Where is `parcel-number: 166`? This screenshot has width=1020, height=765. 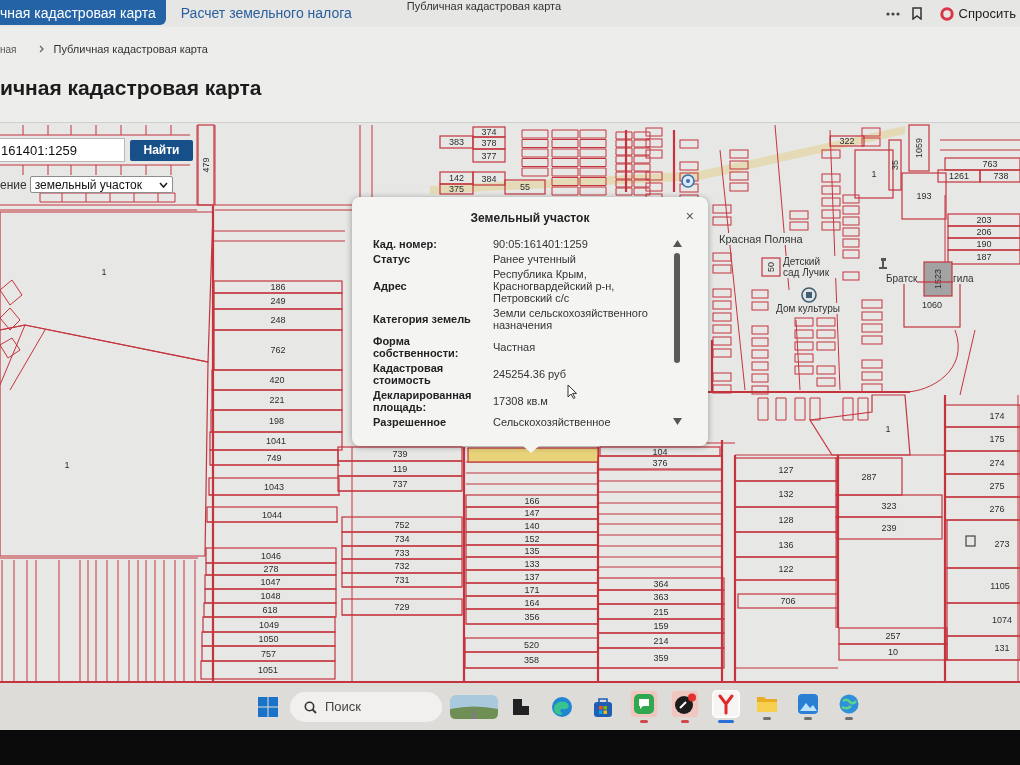 parcel-number: 166 is located at coordinates (532, 501).